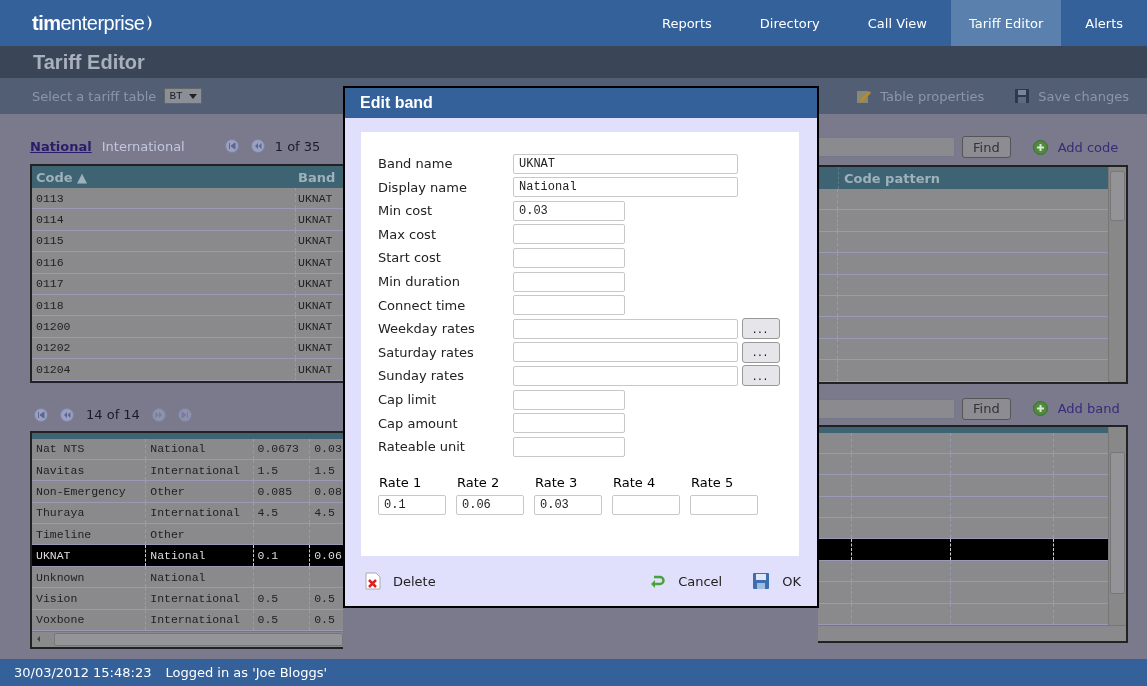 The height and width of the screenshot is (686, 1147). I want to click on nav-tab: Reports, so click(686, 23).